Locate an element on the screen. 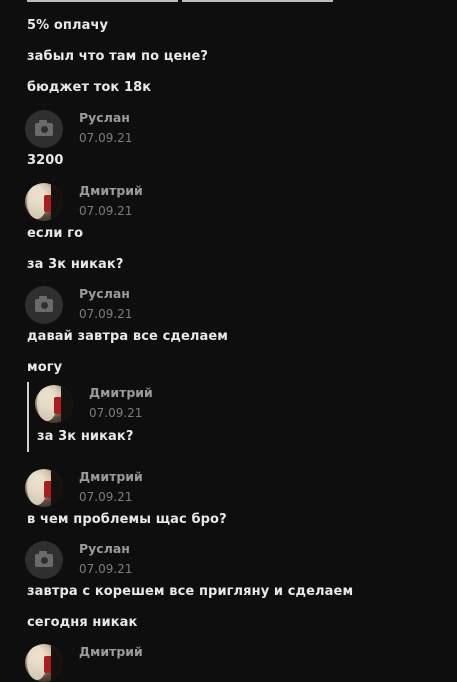  quote-author-name: Дмитрий is located at coordinates (121, 392).